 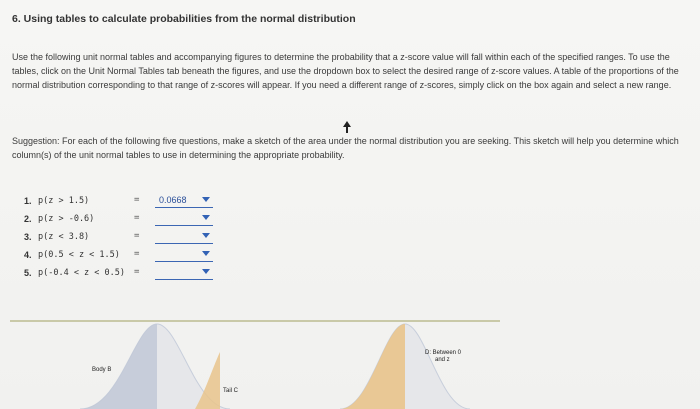 What do you see at coordinates (207, 380) in the screenshot?
I see `normal-curve-figure-c` at bounding box center [207, 380].